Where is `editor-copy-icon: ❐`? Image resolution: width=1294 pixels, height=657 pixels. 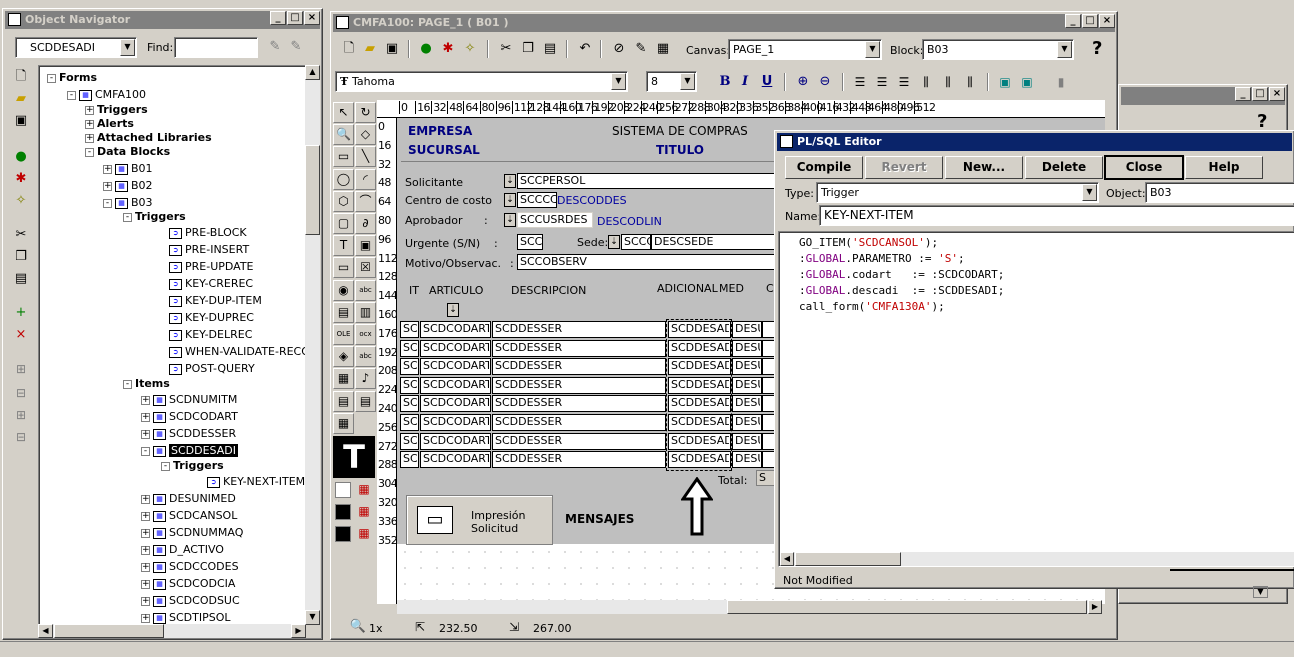 editor-copy-icon: ❐ is located at coordinates (528, 49).